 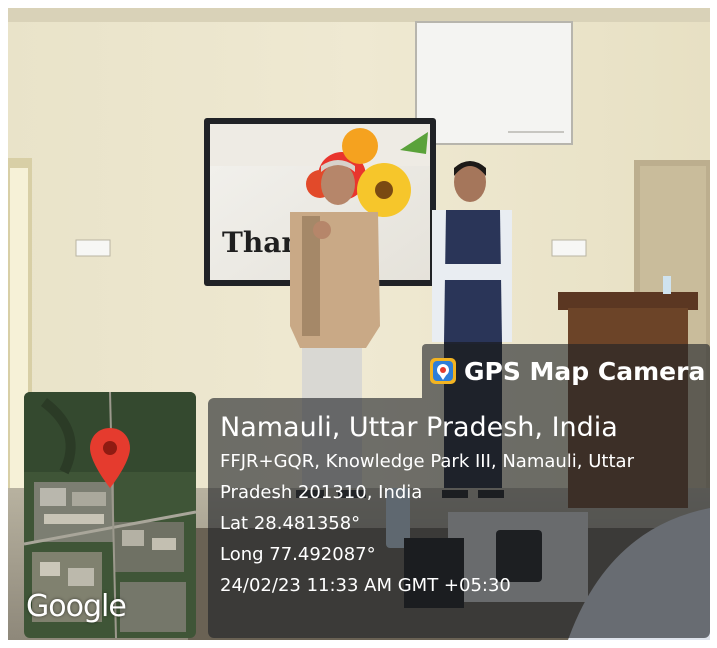 I want to click on flower-center, so click(x=384, y=190).